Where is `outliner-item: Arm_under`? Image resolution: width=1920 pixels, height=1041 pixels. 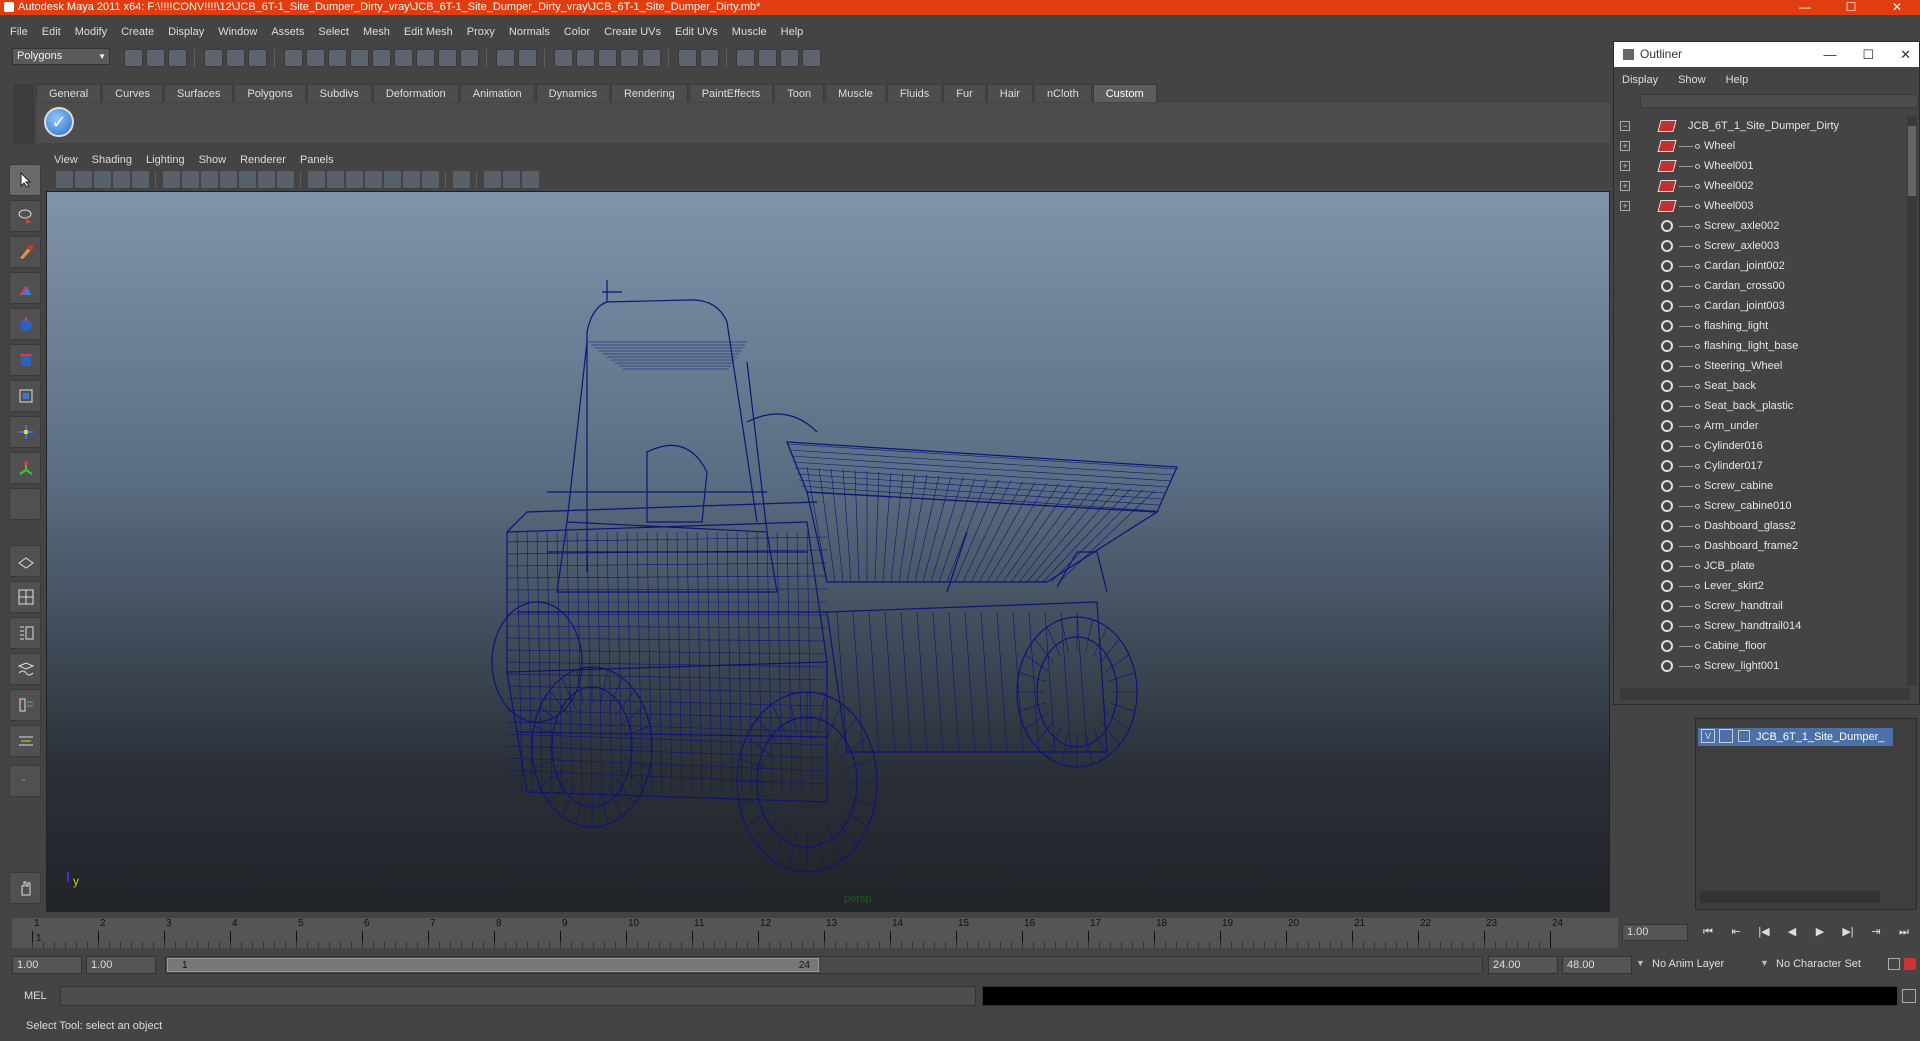
outliner-item: Arm_under is located at coordinates (1760, 426).